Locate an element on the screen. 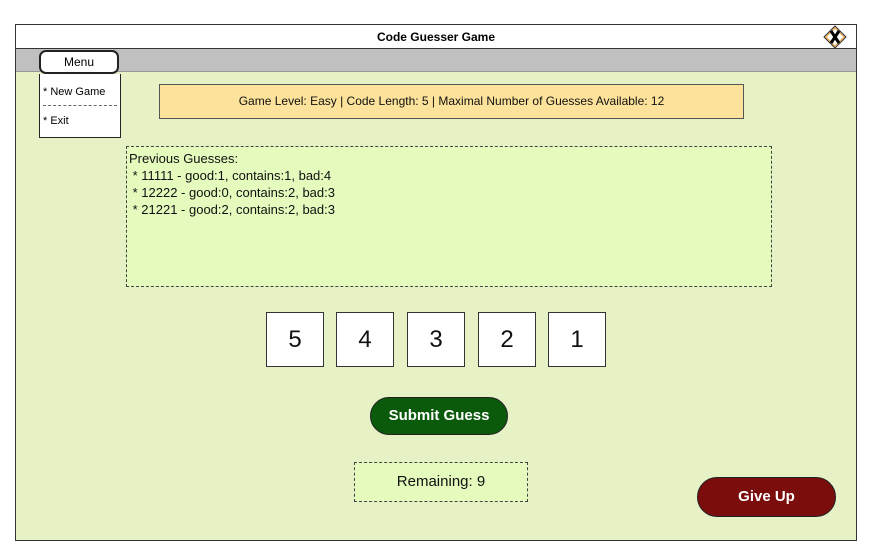 The height and width of the screenshot is (557, 881). close-icon is located at coordinates (835, 37).